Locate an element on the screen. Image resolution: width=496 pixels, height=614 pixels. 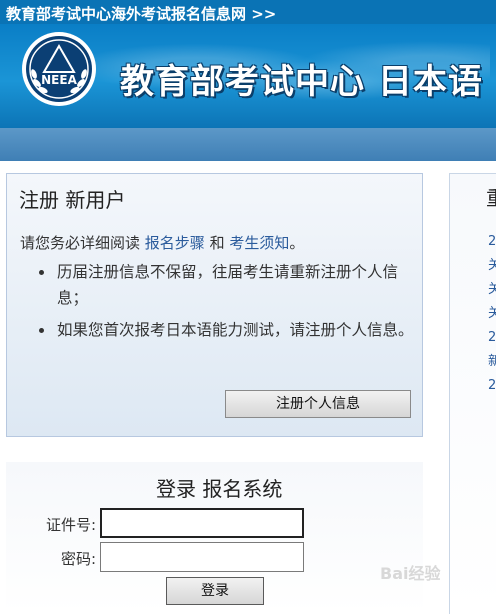
intro-suffix: 。 is located at coordinates (297, 243).